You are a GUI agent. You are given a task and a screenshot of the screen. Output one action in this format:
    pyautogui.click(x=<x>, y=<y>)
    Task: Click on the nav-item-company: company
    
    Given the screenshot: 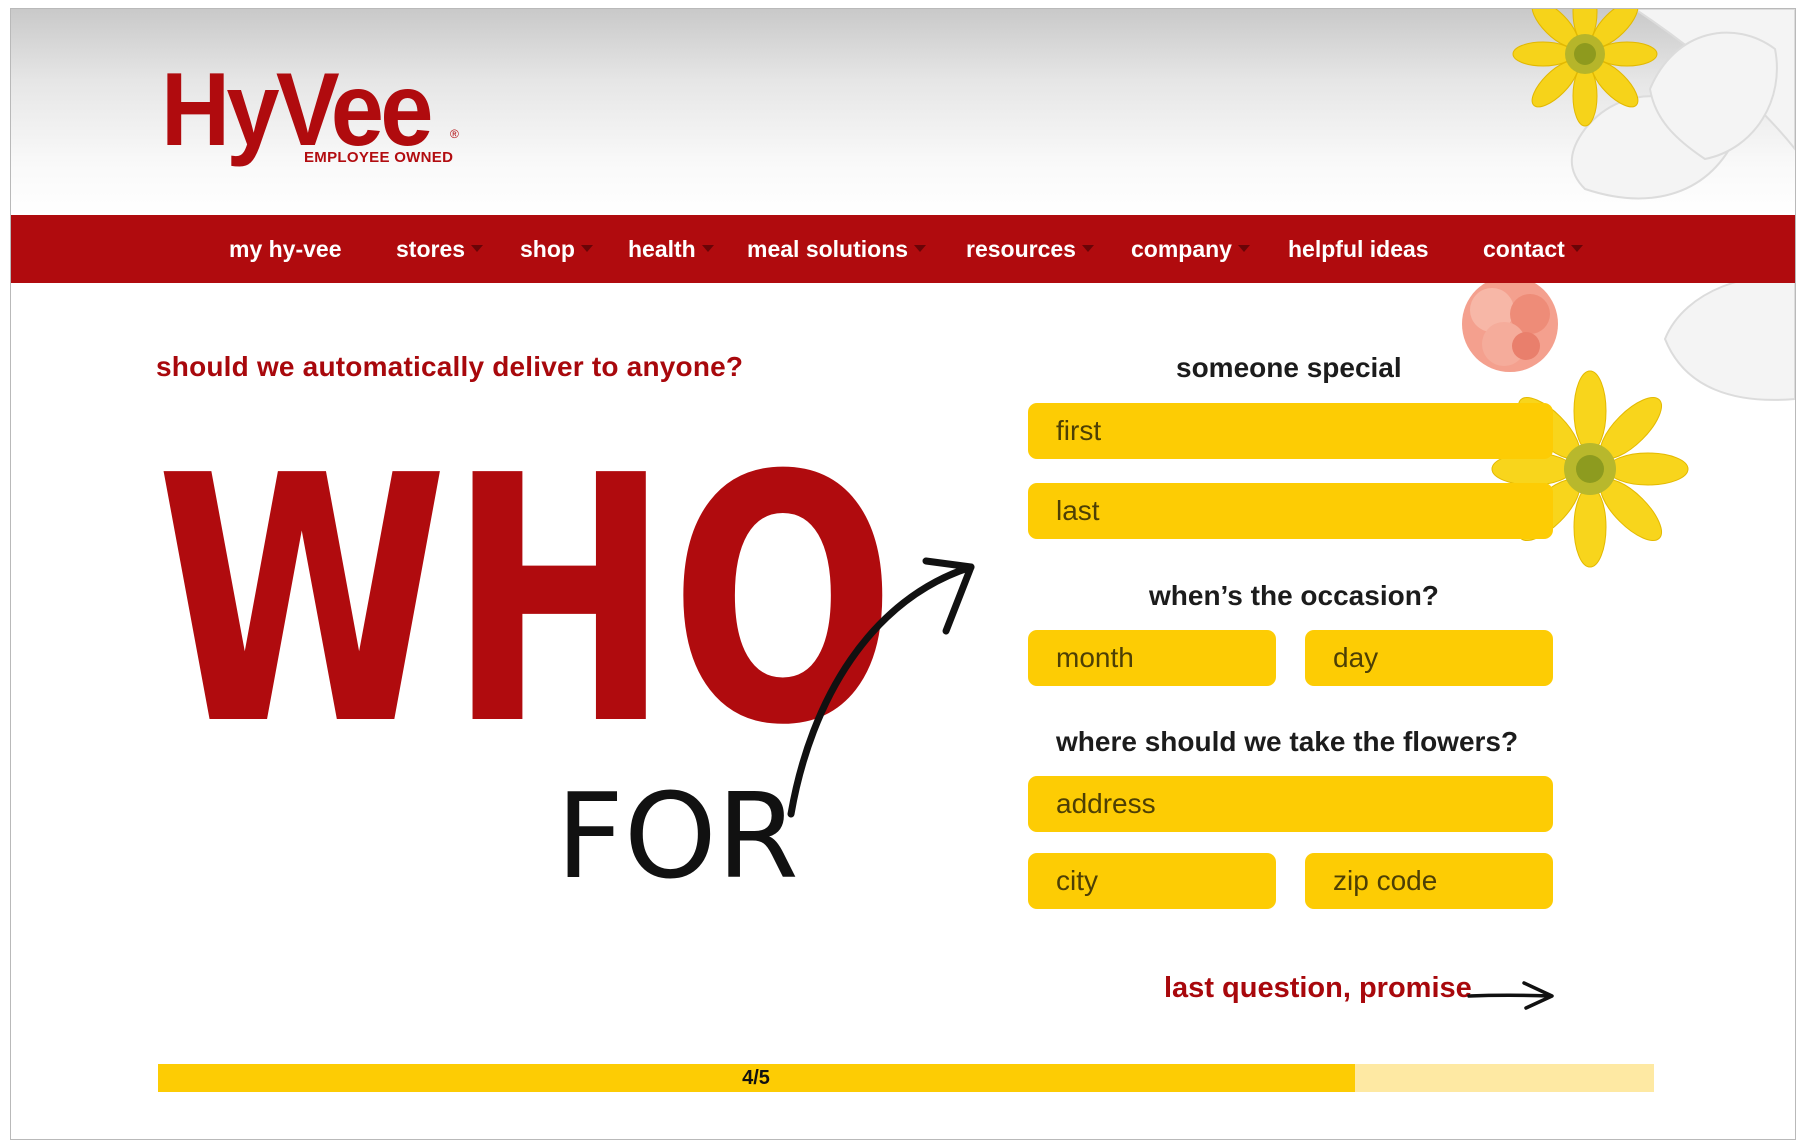 What is the action you would take?
    pyautogui.click(x=1190, y=249)
    